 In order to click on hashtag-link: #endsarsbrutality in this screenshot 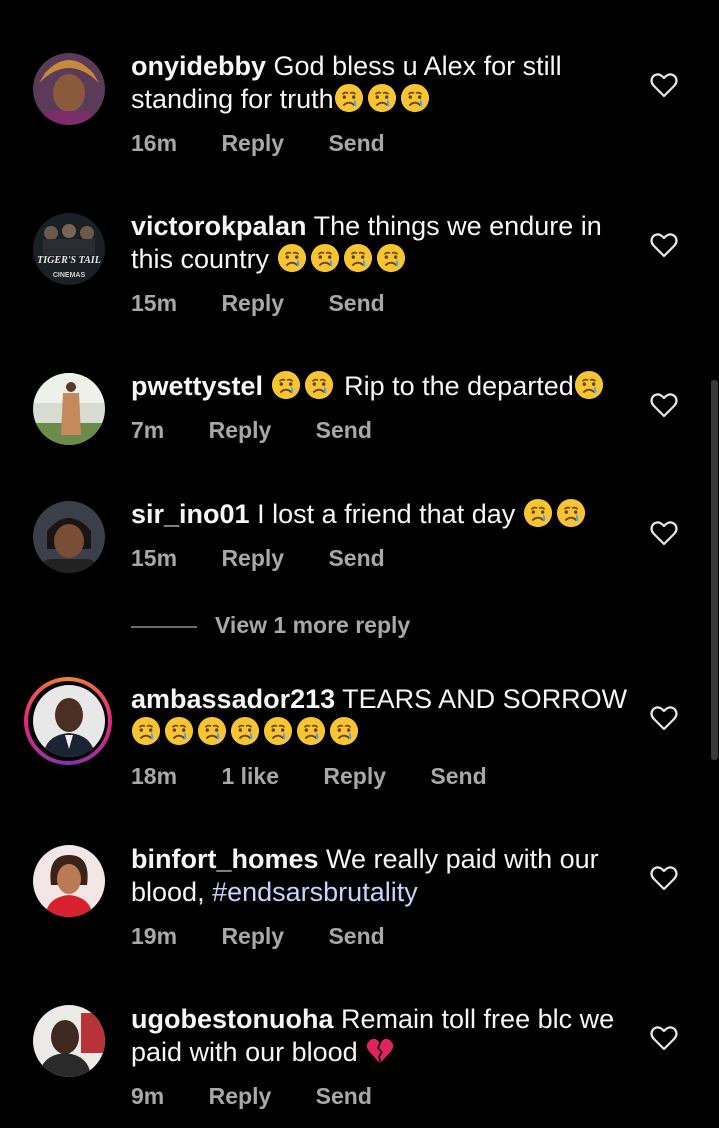, I will do `click(315, 892)`.